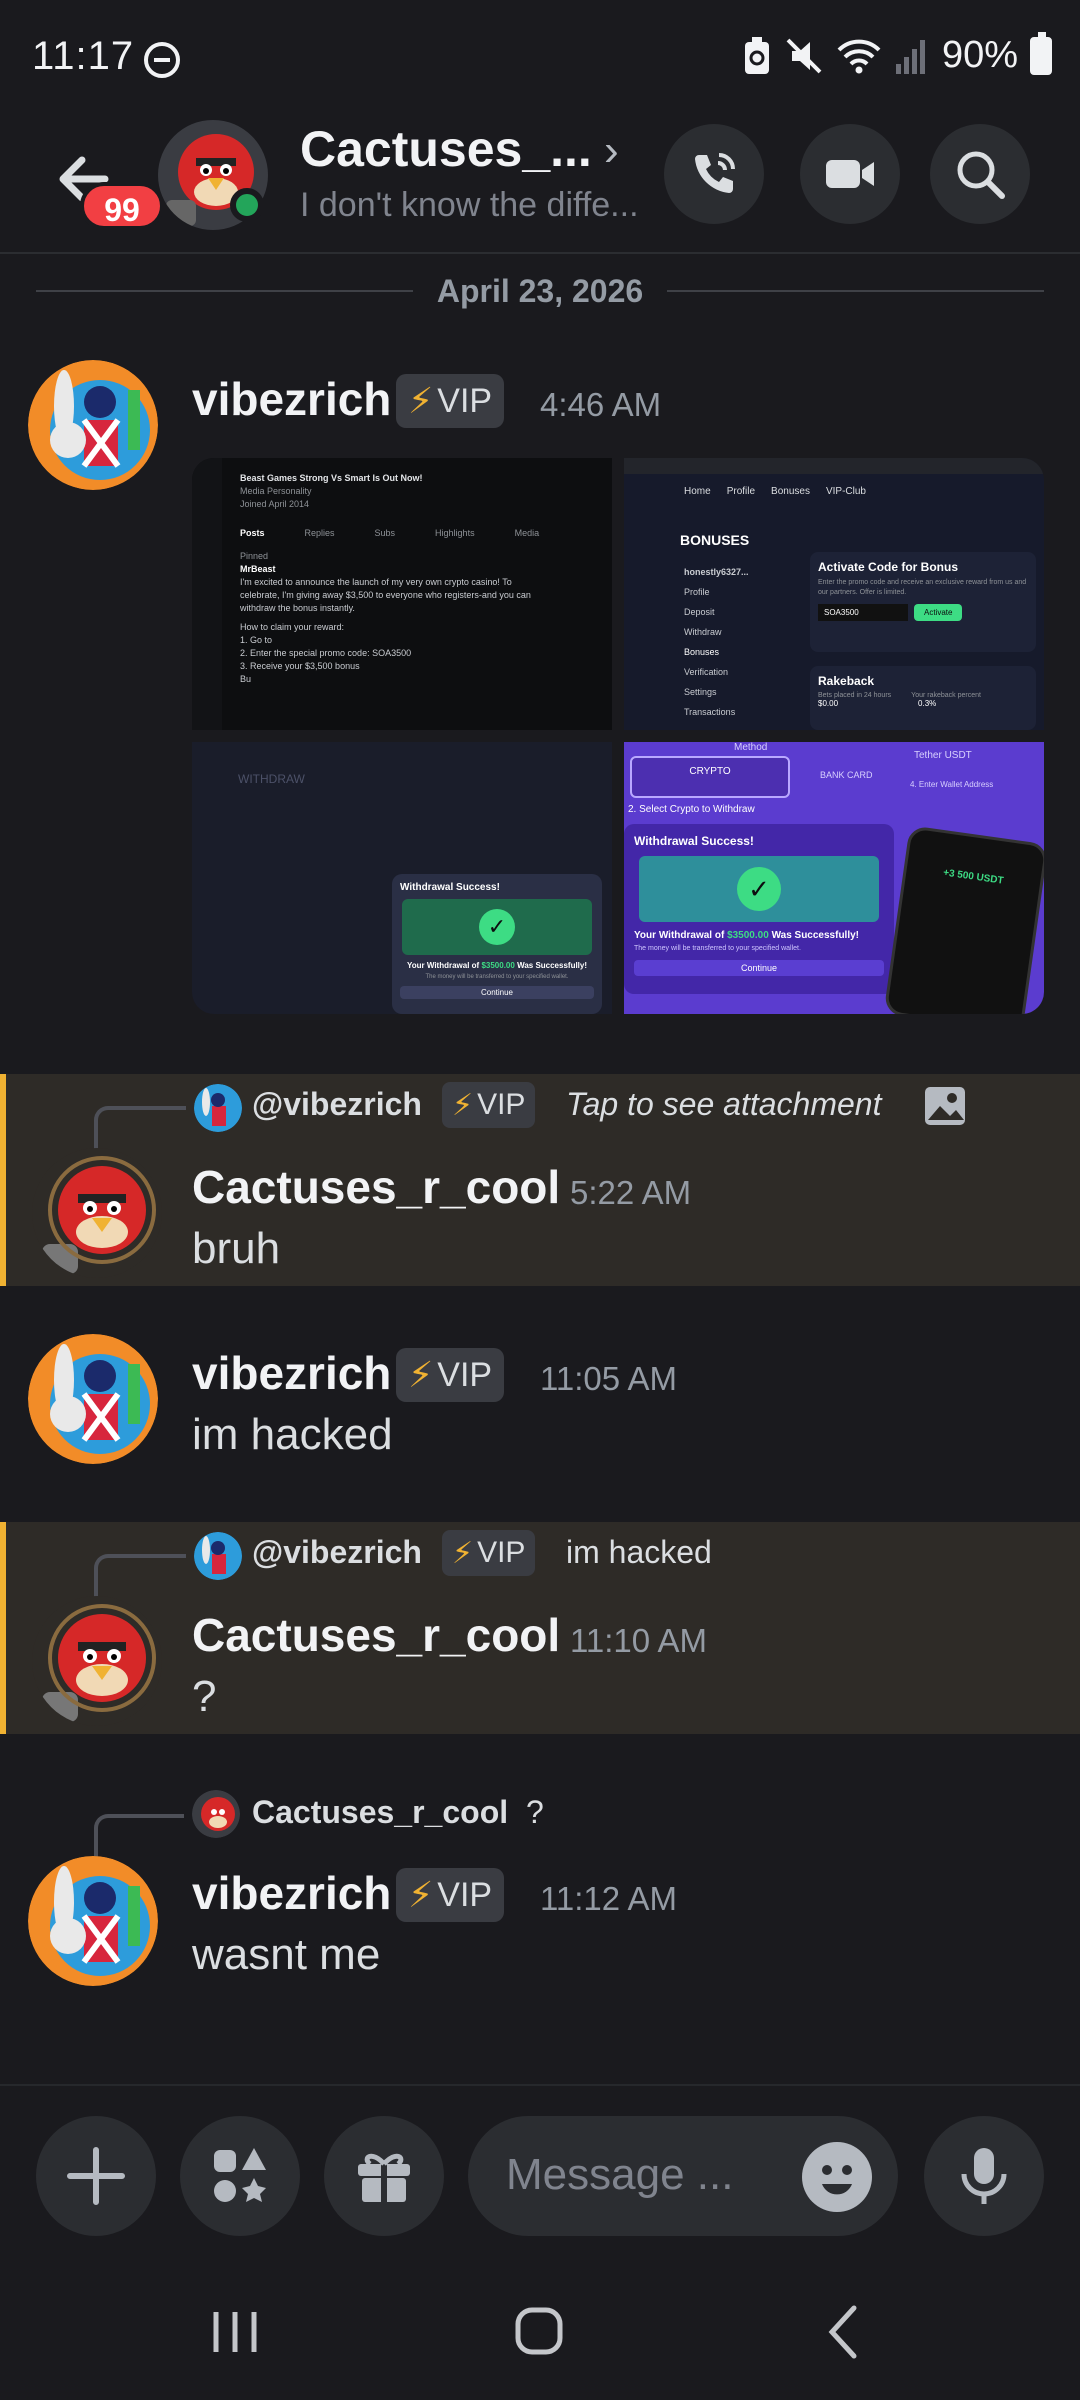 The width and height of the screenshot is (1080, 2400). Describe the element at coordinates (837, 2180) in the screenshot. I see `emoji-icon` at that location.